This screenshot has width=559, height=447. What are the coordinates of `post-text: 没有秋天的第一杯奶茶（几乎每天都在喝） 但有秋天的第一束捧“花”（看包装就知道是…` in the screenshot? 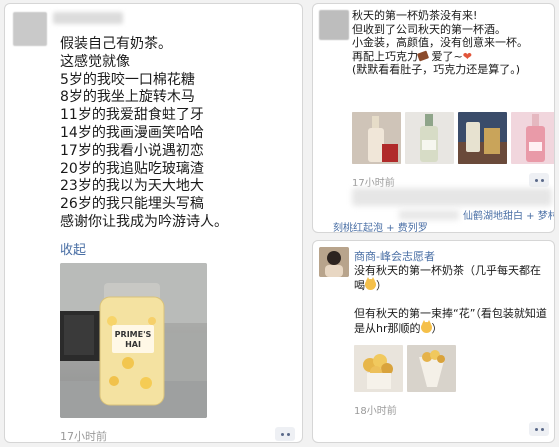 It's located at (452, 306).